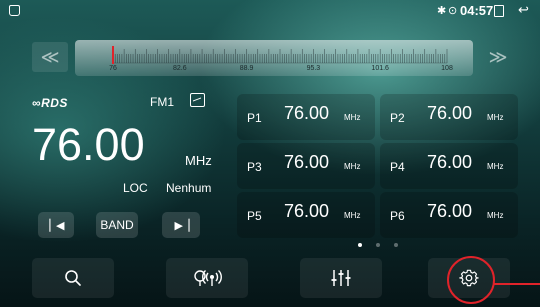  I want to click on scale-label: 88.9, so click(246, 68).